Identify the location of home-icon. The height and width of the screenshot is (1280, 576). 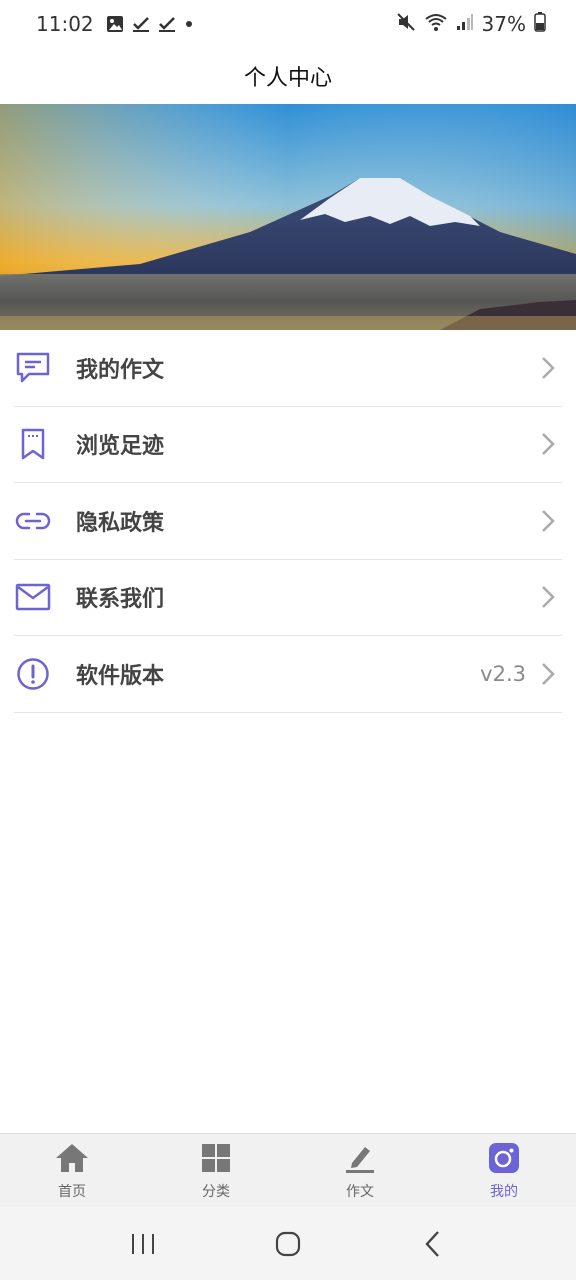
(72, 1158).